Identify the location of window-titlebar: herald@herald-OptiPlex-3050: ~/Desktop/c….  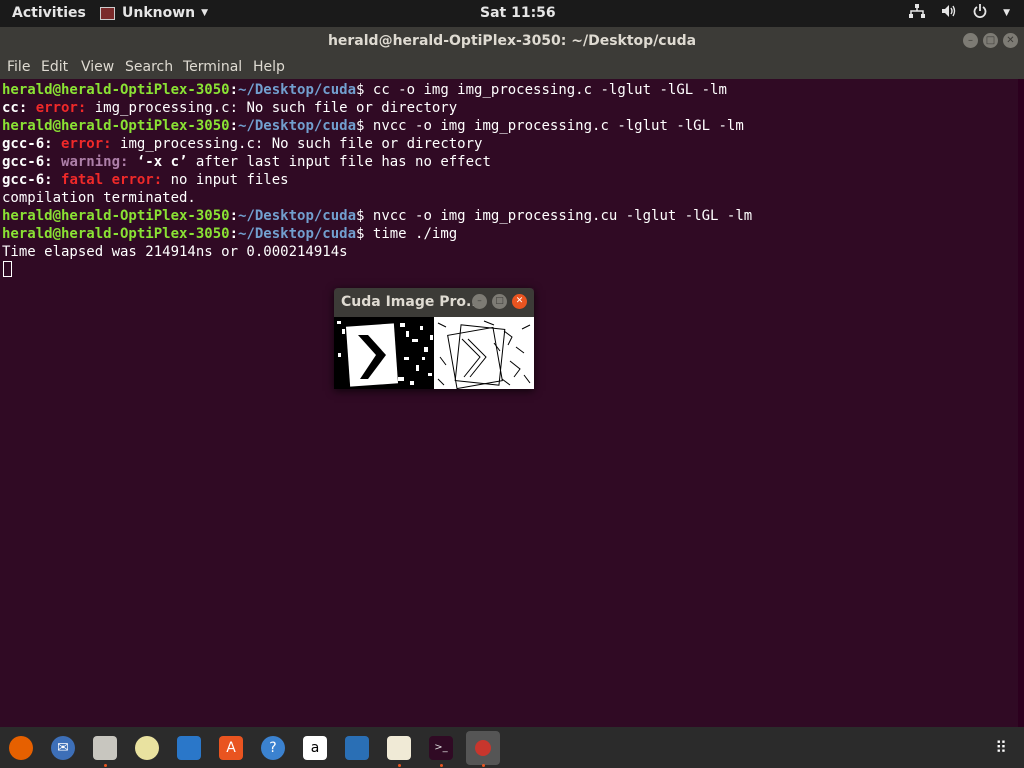
(512, 41).